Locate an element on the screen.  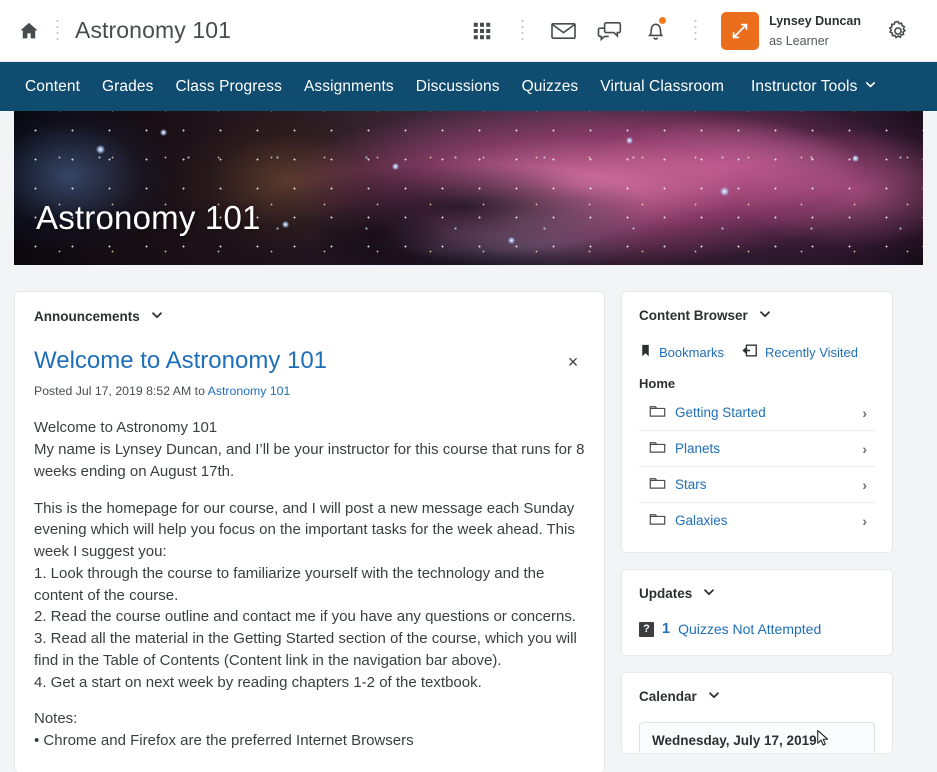
folder-row-galaxies: Galaxies › is located at coordinates (757, 520).